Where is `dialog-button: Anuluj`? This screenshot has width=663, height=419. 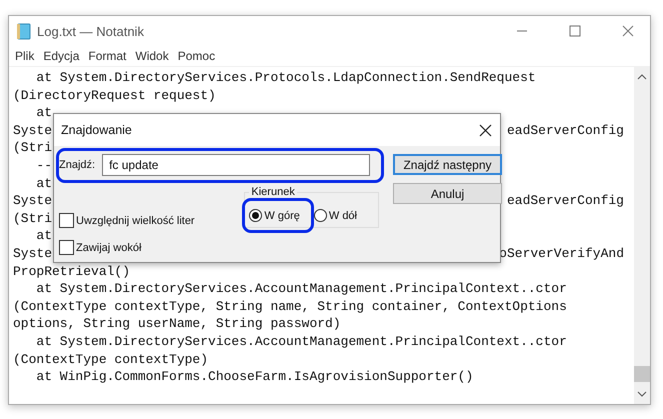
dialog-button: Anuluj is located at coordinates (447, 193).